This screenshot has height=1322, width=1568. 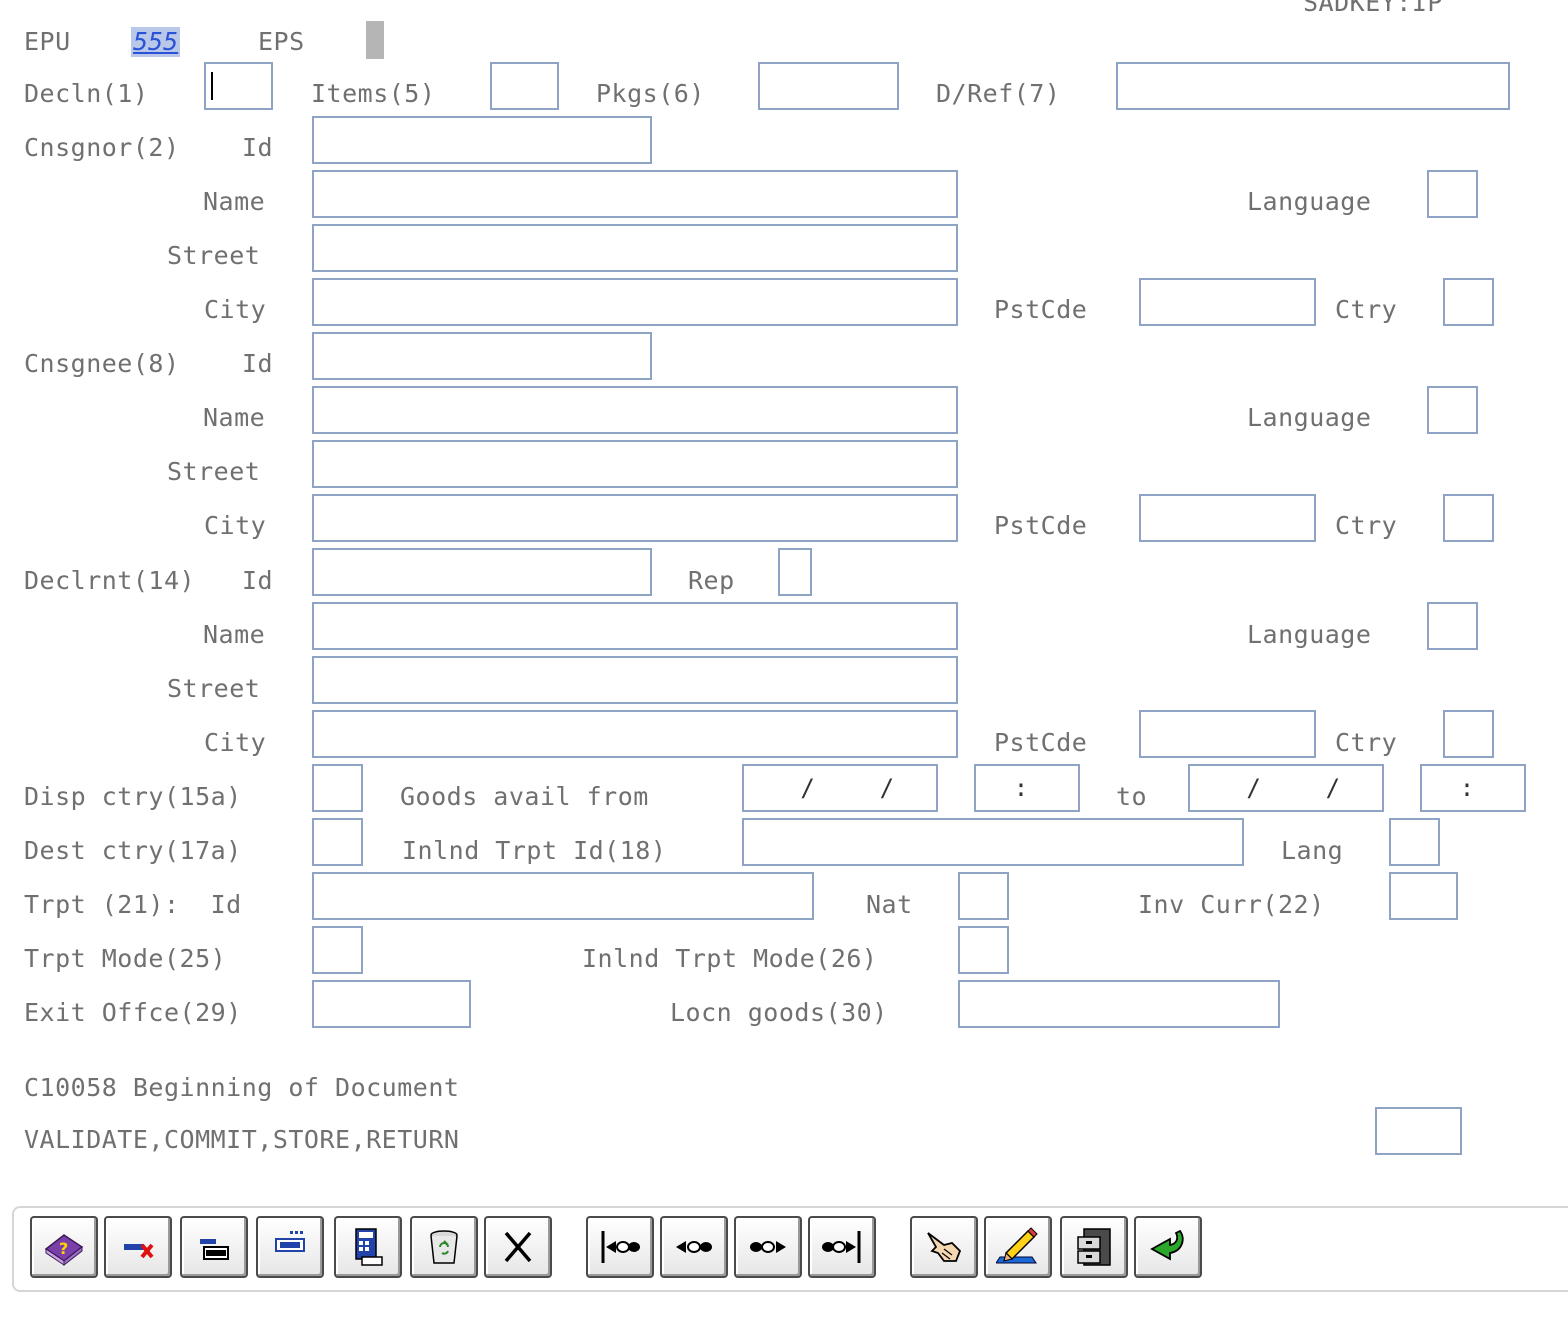 I want to click on consignee-name-input, so click(x=635, y=410).